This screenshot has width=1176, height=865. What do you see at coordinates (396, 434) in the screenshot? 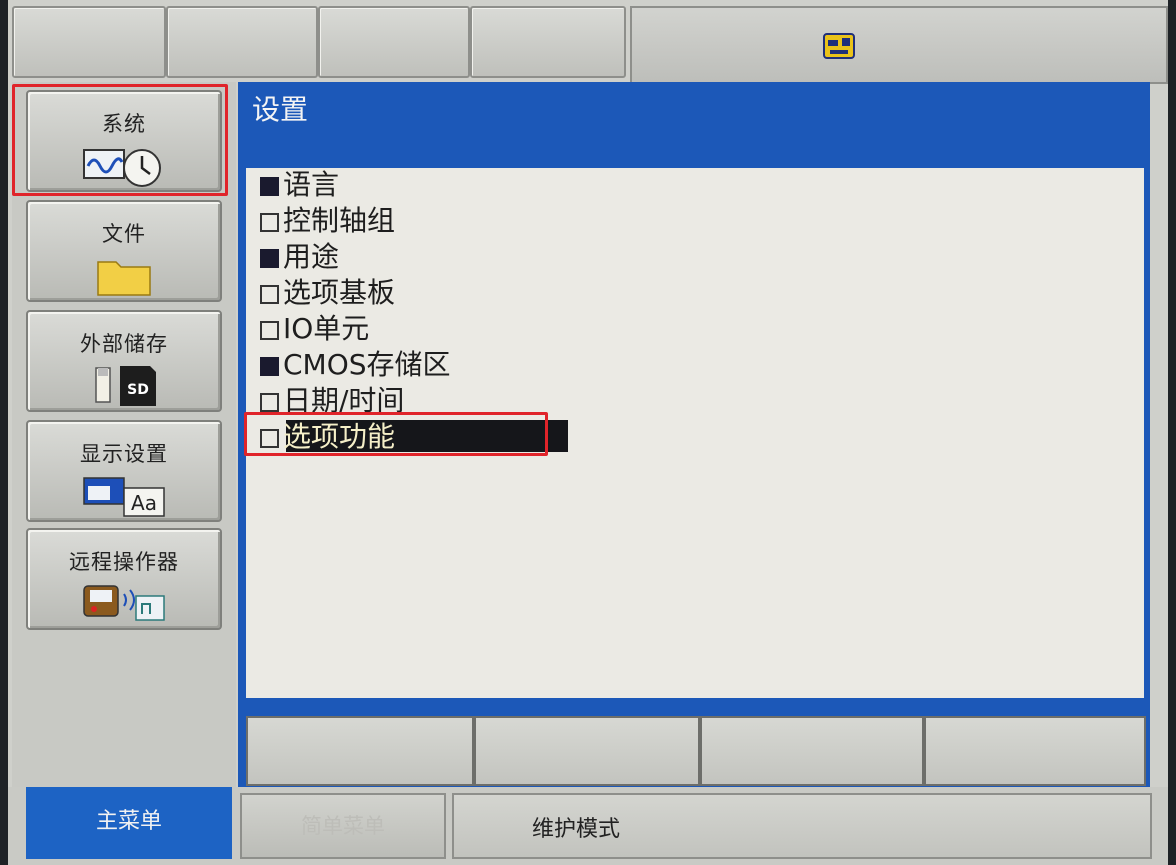
I see `option-function-highlight-box` at bounding box center [396, 434].